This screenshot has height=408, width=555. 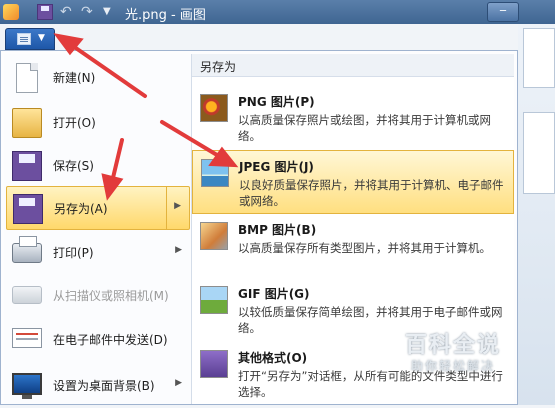 I want to click on menu-item-label: 打印(P), so click(x=73, y=253).